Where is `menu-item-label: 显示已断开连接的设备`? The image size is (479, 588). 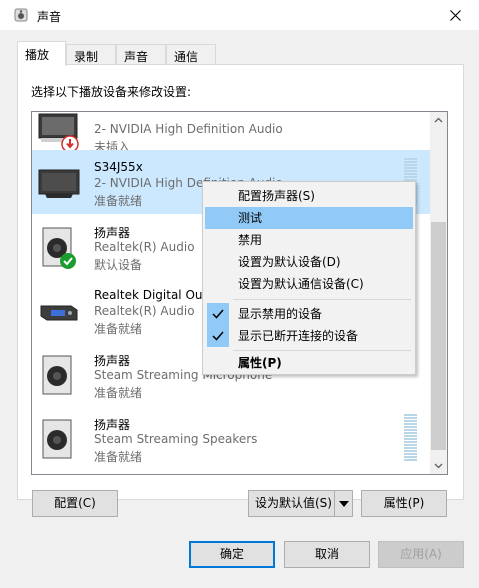
menu-item-label: 显示已断开连接的设备 is located at coordinates (298, 336).